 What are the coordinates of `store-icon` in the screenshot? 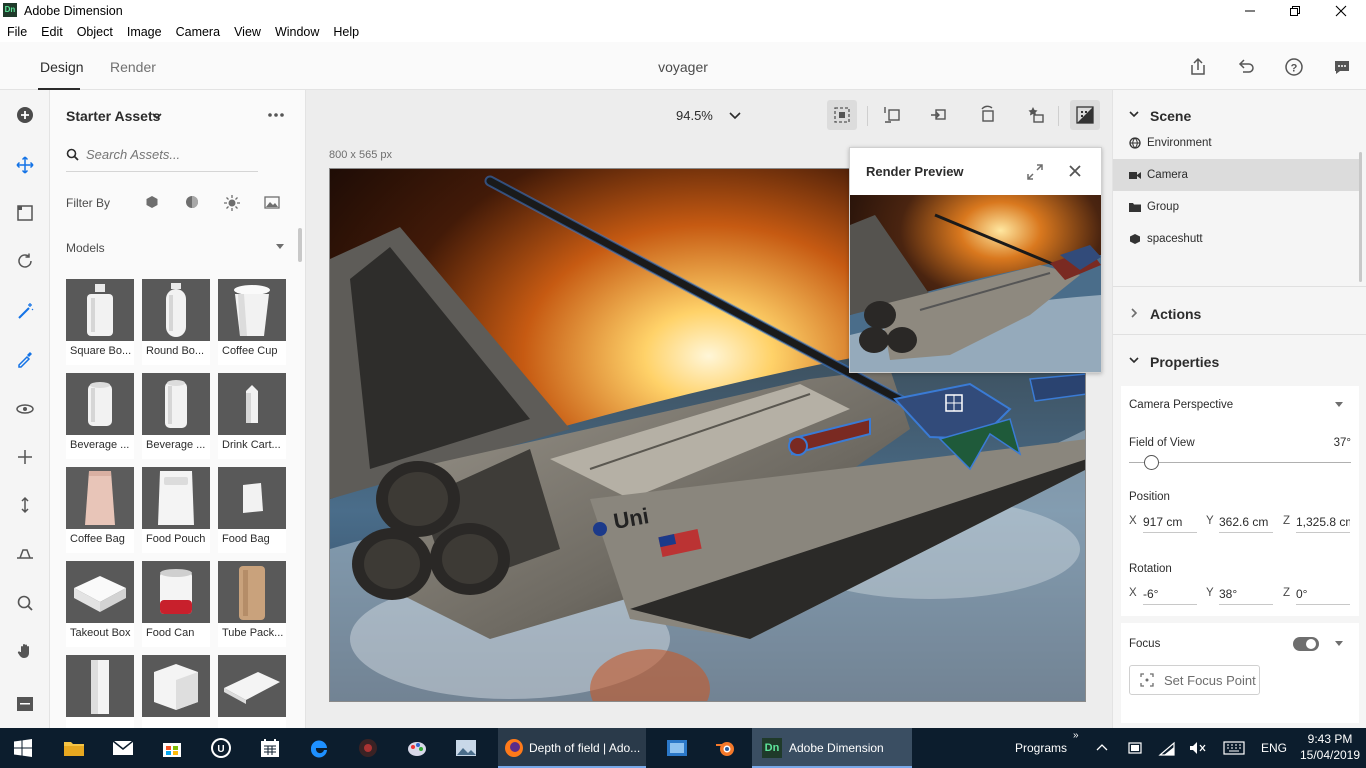 It's located at (172, 748).